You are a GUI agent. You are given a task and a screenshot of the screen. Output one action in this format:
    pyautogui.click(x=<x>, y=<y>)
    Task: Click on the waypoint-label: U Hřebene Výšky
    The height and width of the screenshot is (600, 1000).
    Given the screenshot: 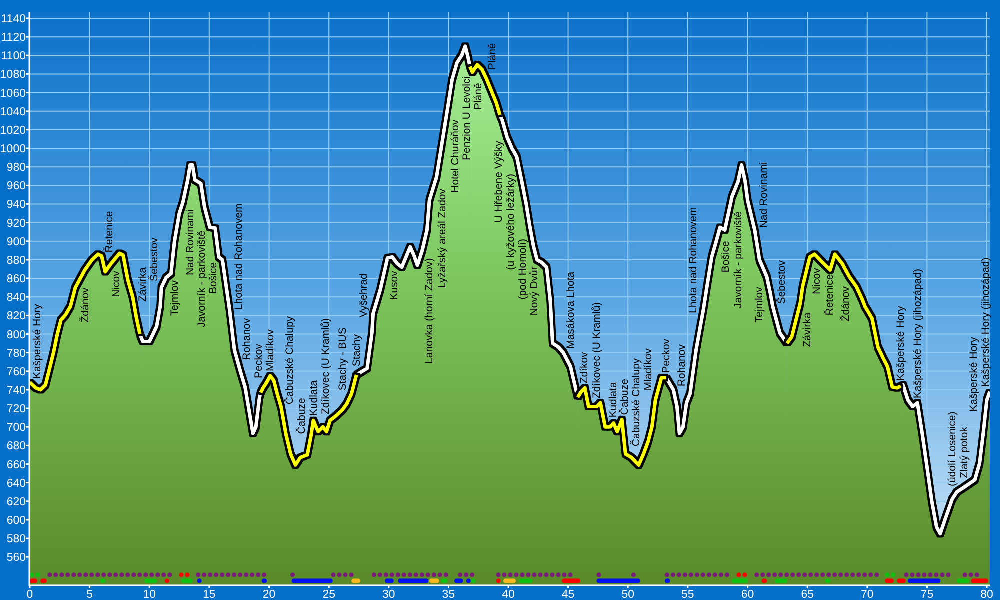 What is the action you would take?
    pyautogui.click(x=499, y=182)
    